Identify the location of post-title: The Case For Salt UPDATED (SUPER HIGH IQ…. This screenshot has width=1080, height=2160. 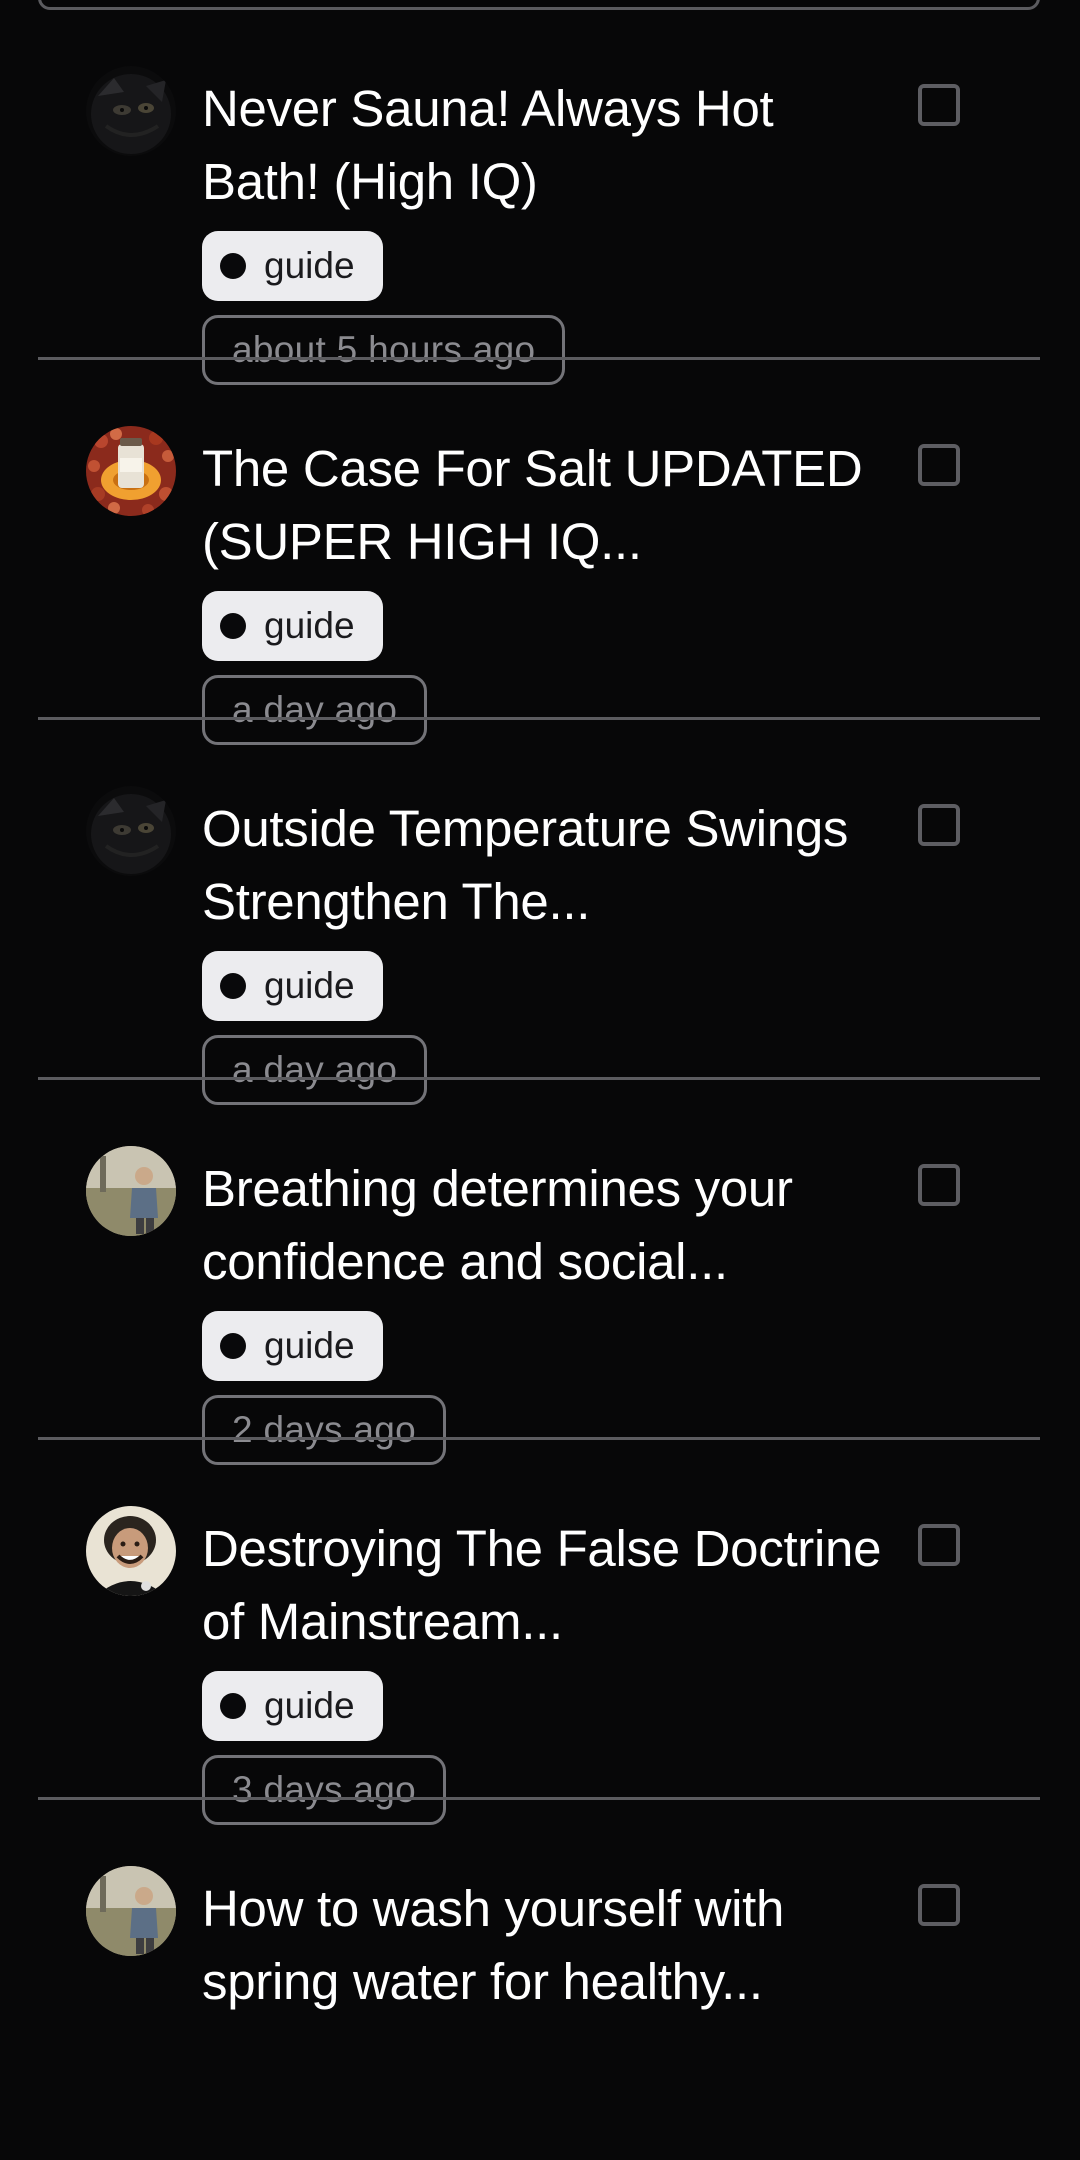
(552, 505).